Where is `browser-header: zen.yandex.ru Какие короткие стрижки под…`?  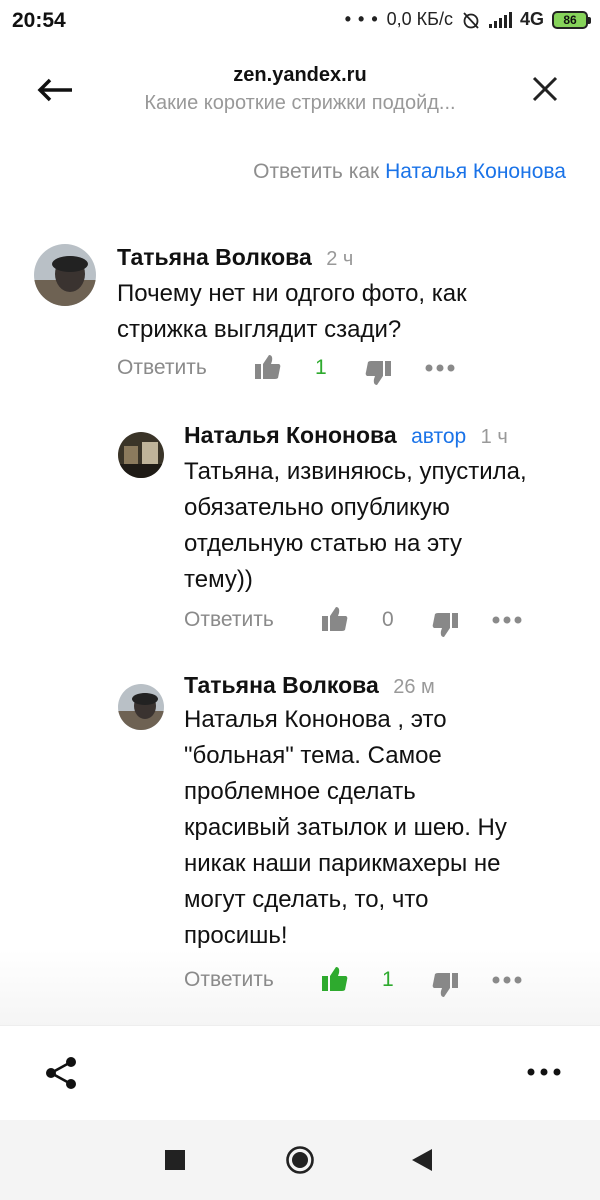
browser-header: zen.yandex.ru Какие короткие стрижки под… is located at coordinates (300, 89).